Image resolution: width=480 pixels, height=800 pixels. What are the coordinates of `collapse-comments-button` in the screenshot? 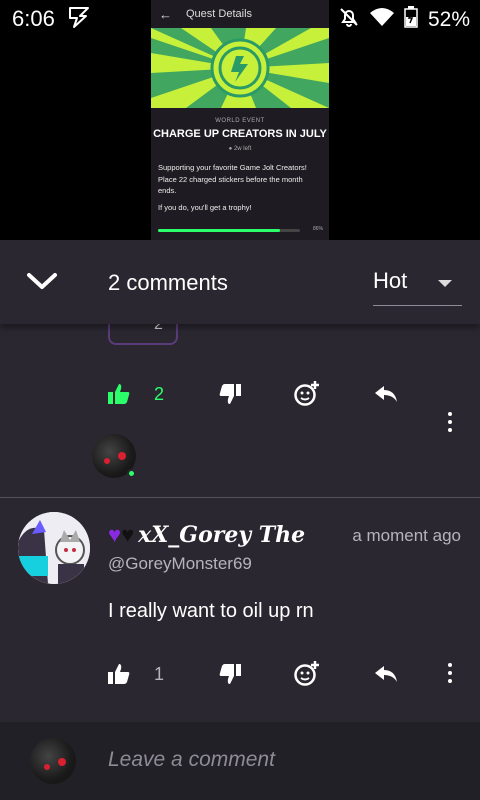 It's located at (42, 281).